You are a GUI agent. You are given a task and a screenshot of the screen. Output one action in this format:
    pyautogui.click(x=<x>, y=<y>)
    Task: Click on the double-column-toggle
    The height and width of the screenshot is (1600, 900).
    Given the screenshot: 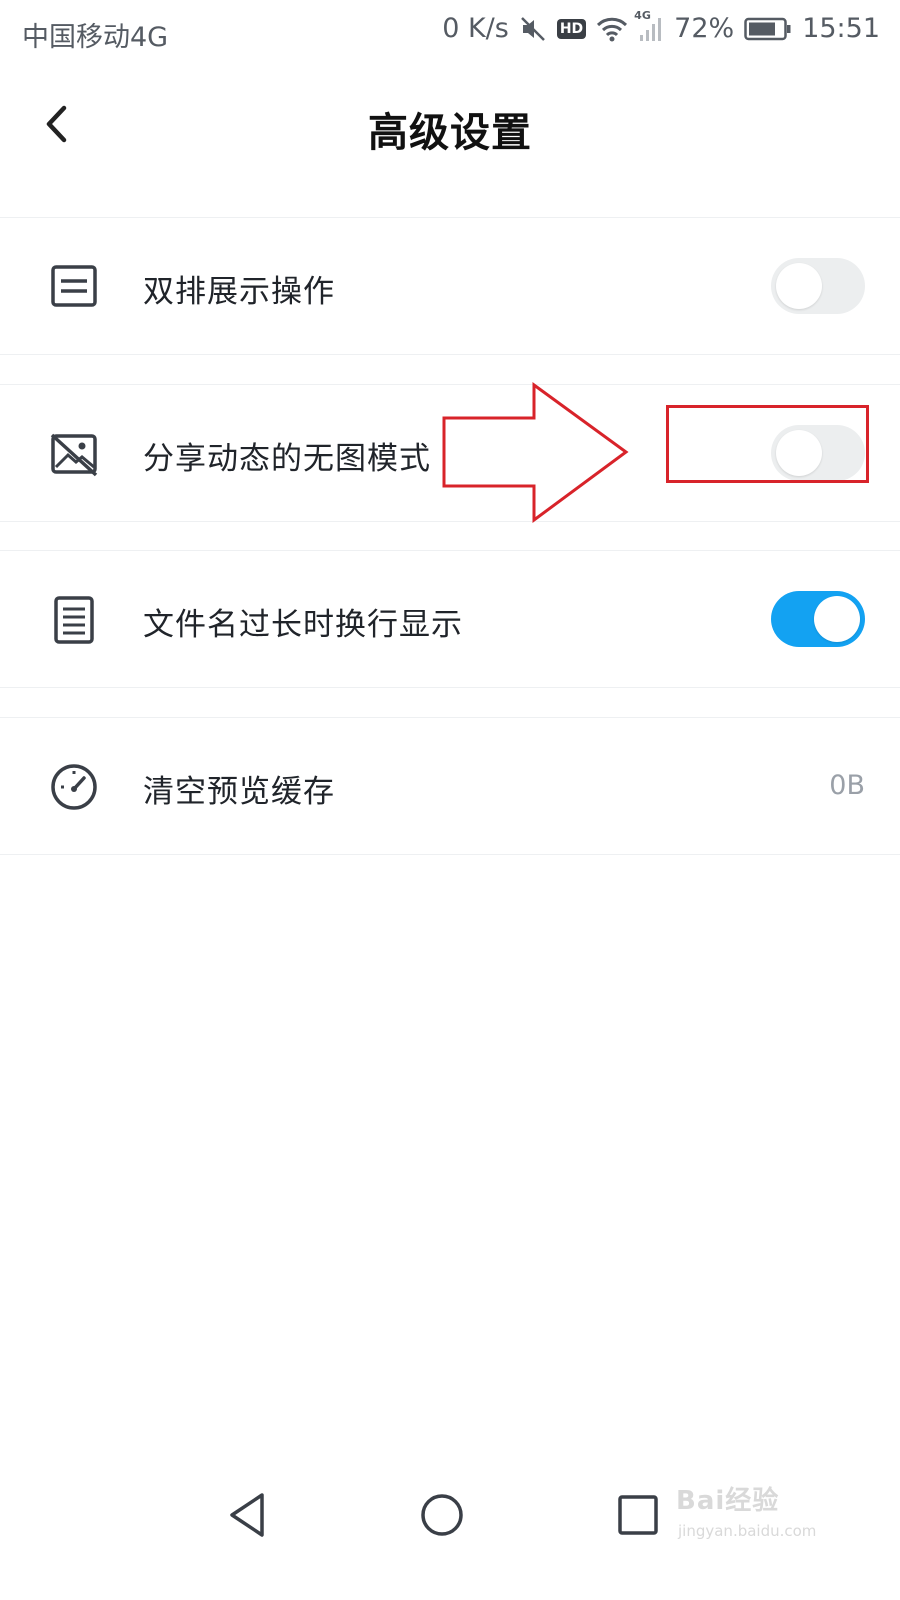 What is the action you would take?
    pyautogui.click(x=818, y=286)
    